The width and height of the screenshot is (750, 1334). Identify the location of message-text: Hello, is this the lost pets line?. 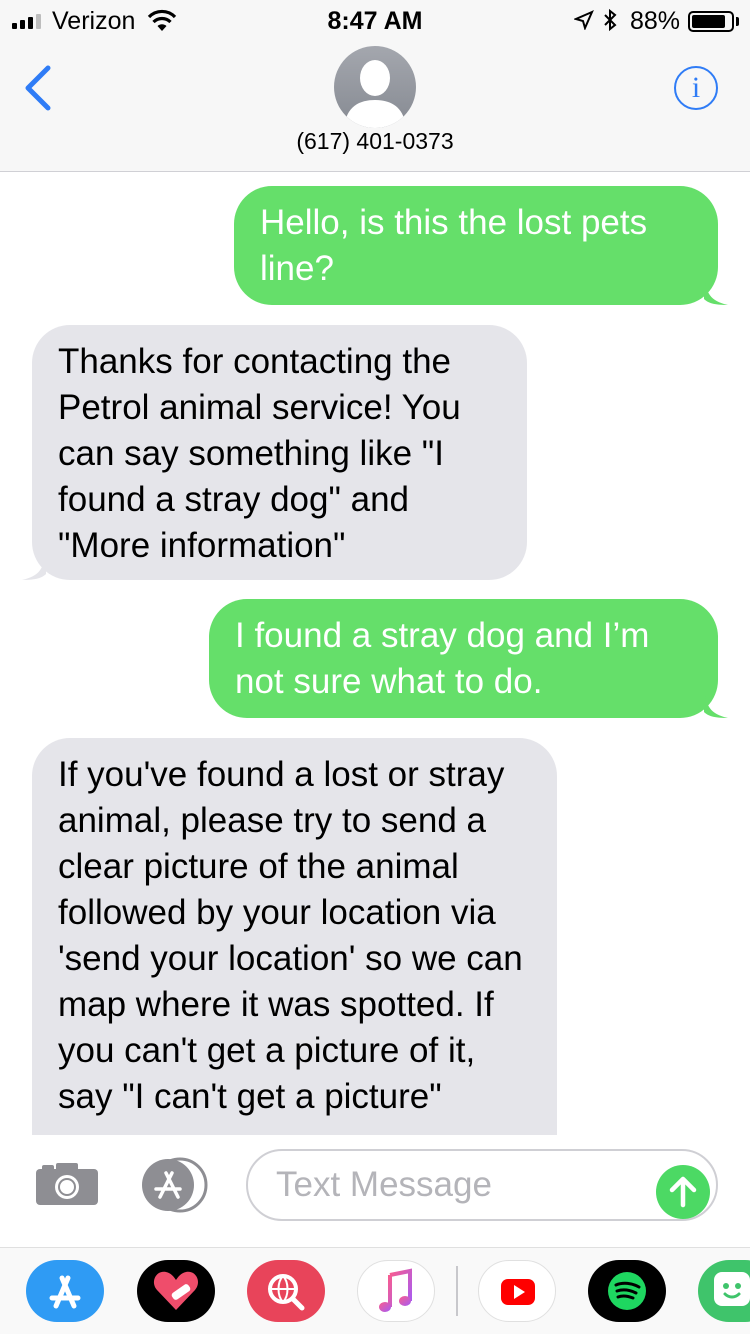
(454, 245).